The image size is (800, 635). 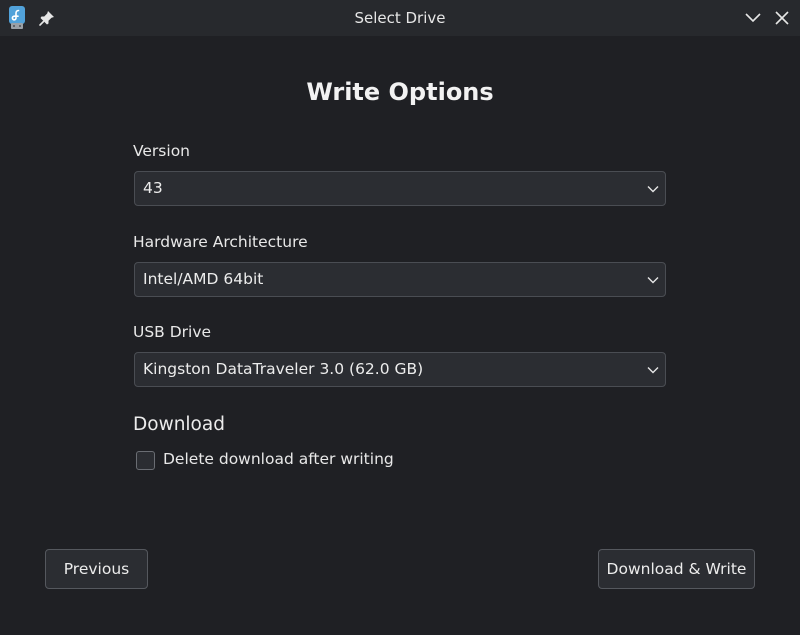 I want to click on page-title: Write Options, so click(x=400, y=92).